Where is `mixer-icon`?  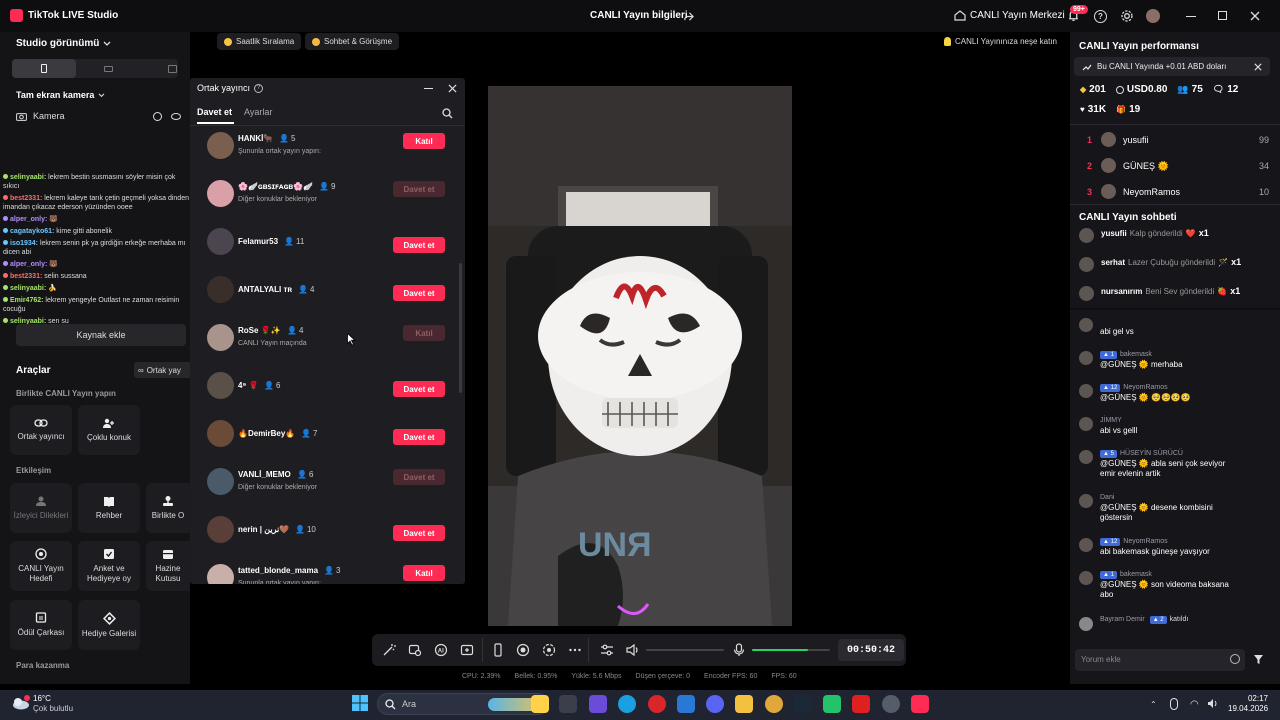 mixer-icon is located at coordinates (607, 650).